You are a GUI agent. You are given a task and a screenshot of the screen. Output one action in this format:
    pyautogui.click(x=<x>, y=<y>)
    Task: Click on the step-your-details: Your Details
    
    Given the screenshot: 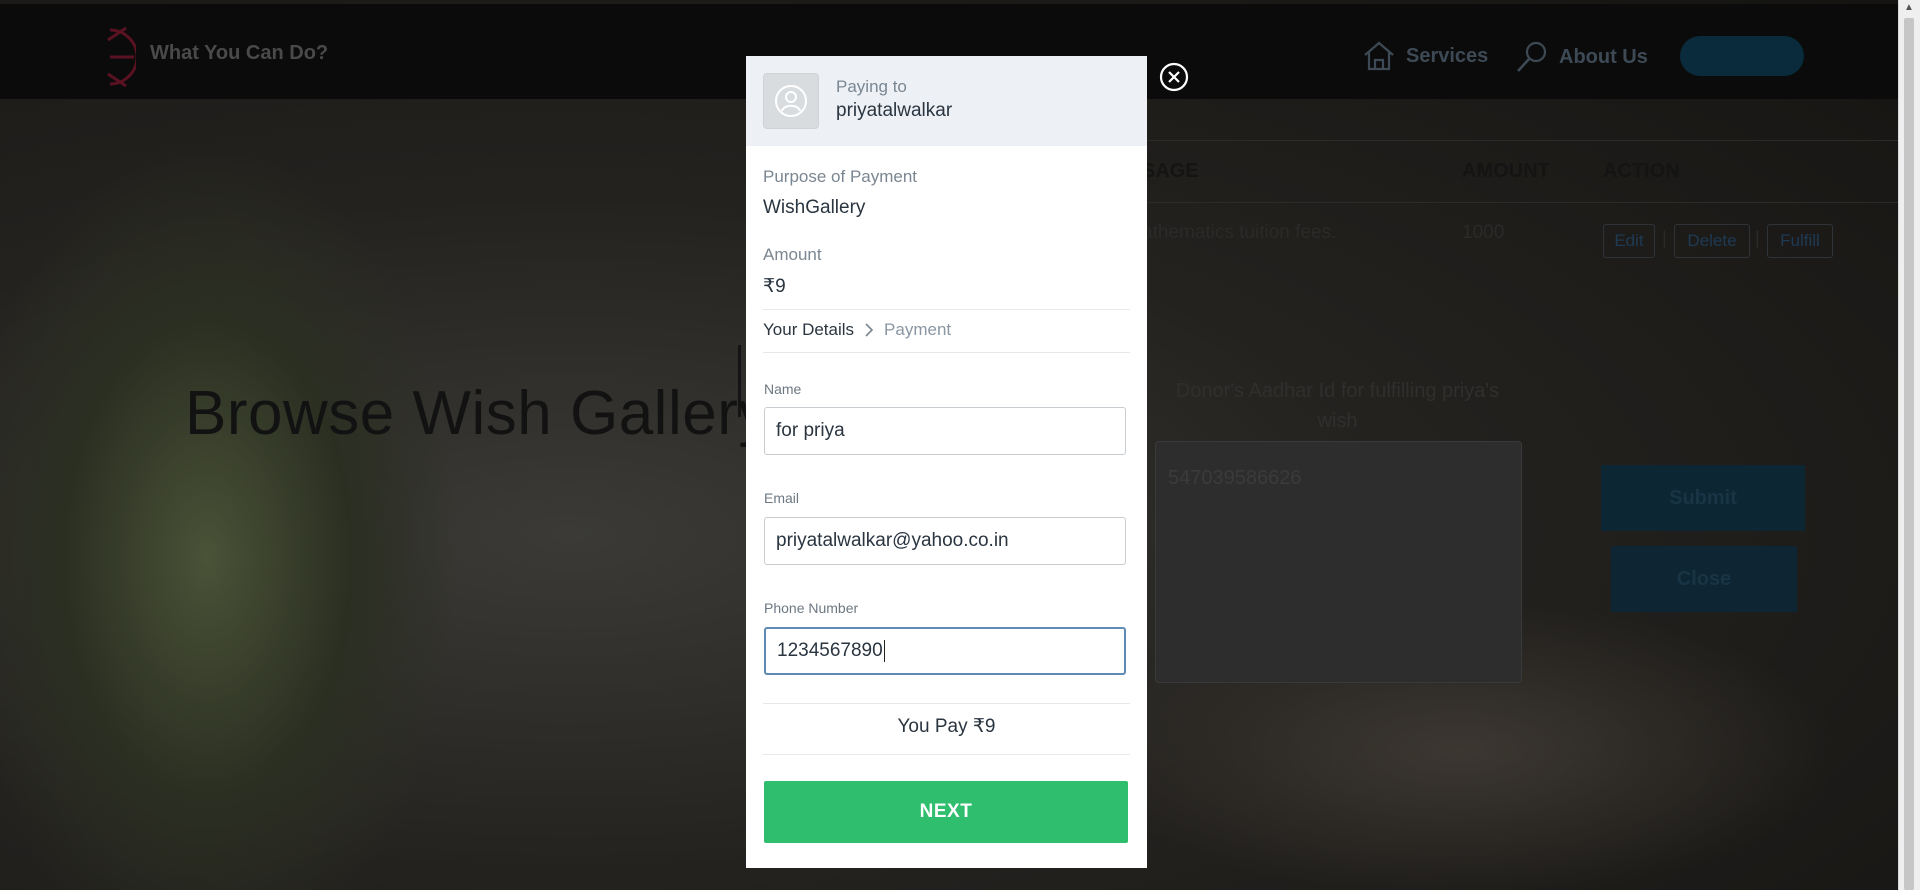 What is the action you would take?
    pyautogui.click(x=808, y=330)
    